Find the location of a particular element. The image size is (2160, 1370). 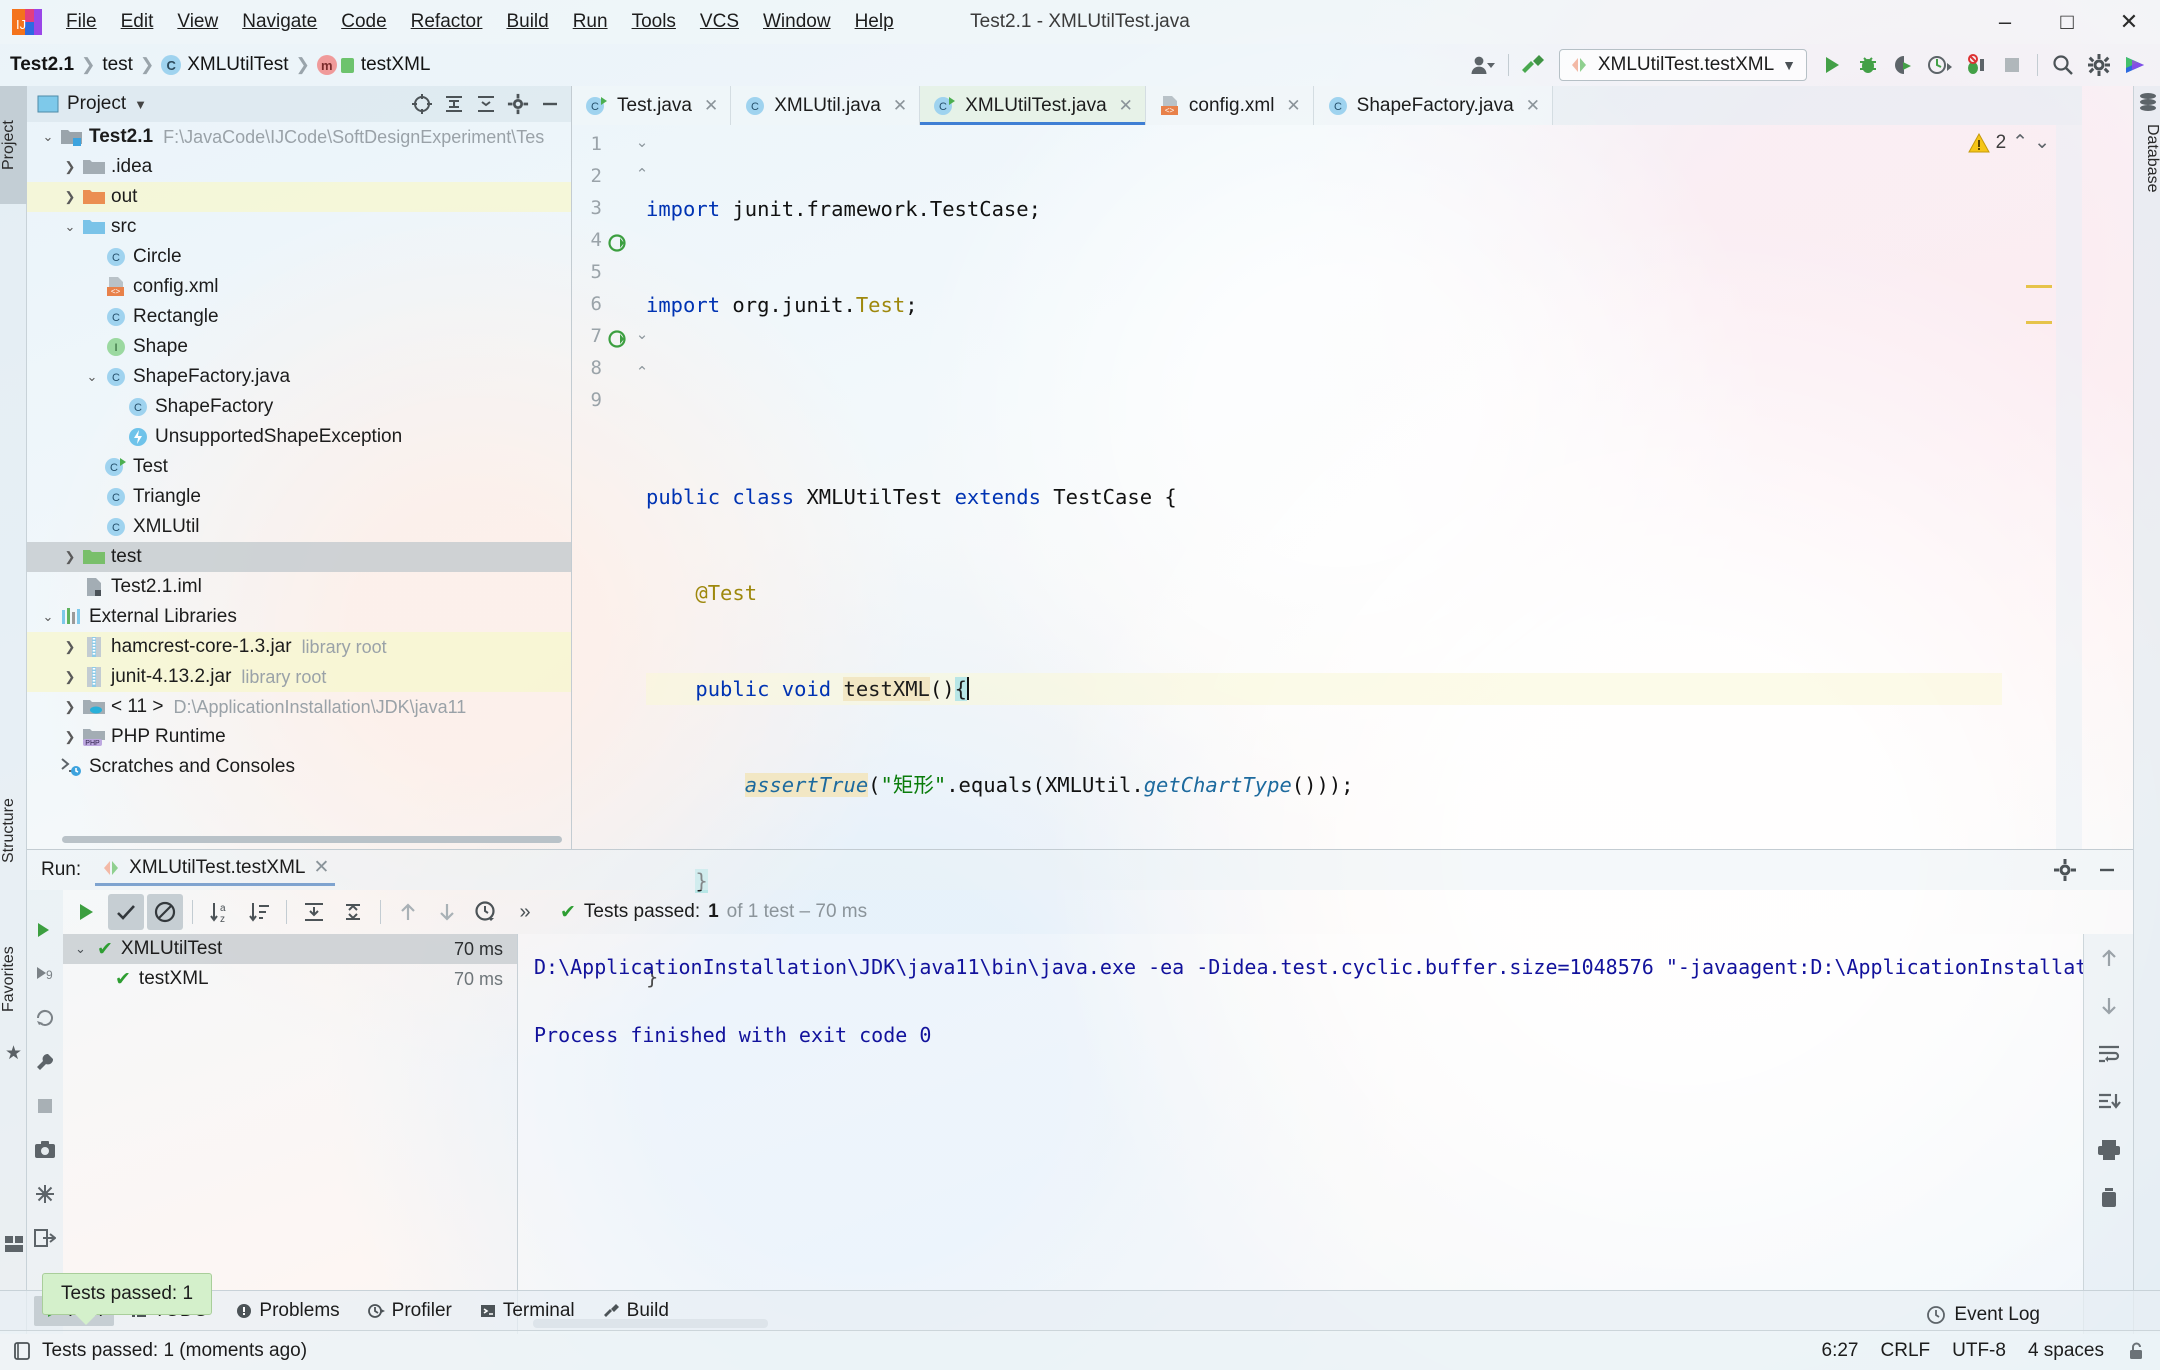

run-method-gutter-icon is located at coordinates (619, 340).